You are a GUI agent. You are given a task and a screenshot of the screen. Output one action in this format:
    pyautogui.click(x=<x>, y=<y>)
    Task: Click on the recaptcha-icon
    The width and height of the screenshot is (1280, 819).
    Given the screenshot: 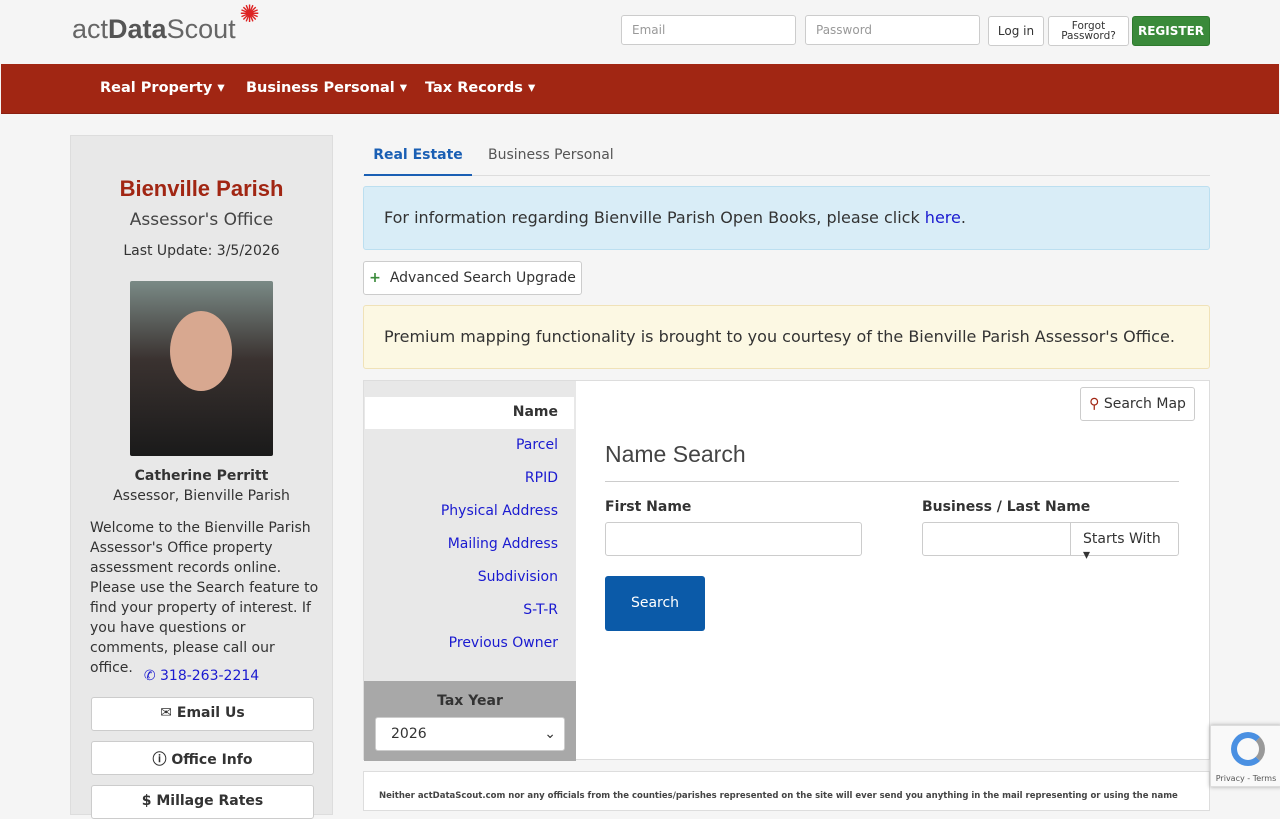 What is the action you would take?
    pyautogui.click(x=1248, y=749)
    